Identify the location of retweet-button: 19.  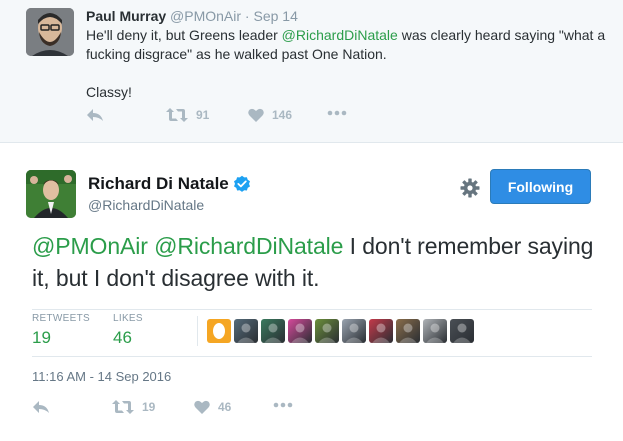
(133, 407).